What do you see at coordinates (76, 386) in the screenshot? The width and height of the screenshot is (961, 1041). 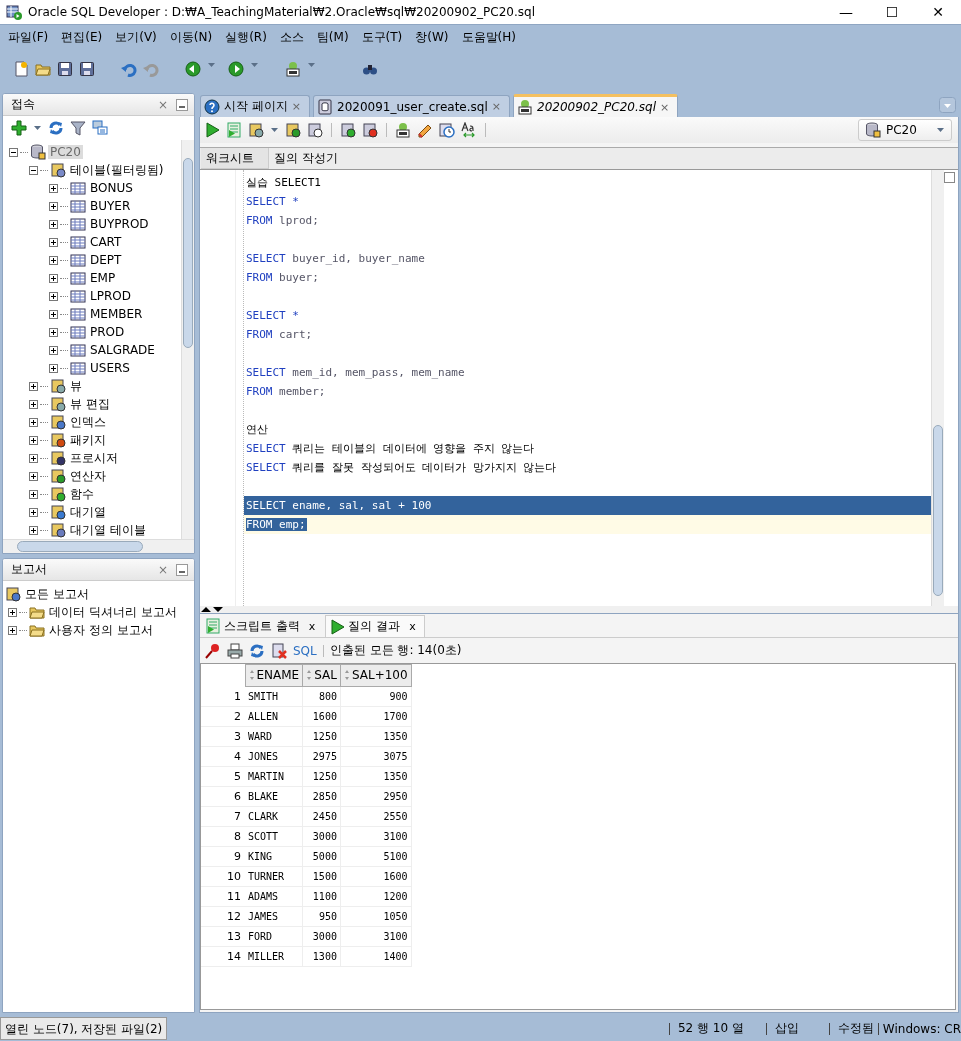 I see `tree-item: 뷰` at bounding box center [76, 386].